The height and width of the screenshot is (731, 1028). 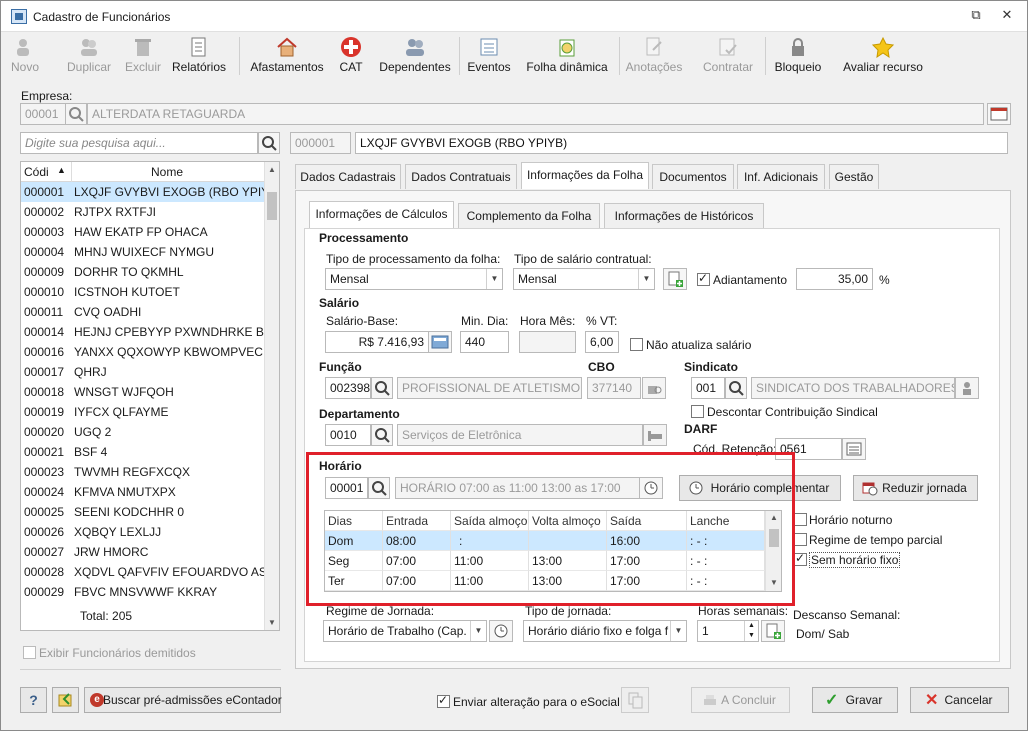 What do you see at coordinates (501, 631) in the screenshot?
I see `regime-clock-button` at bounding box center [501, 631].